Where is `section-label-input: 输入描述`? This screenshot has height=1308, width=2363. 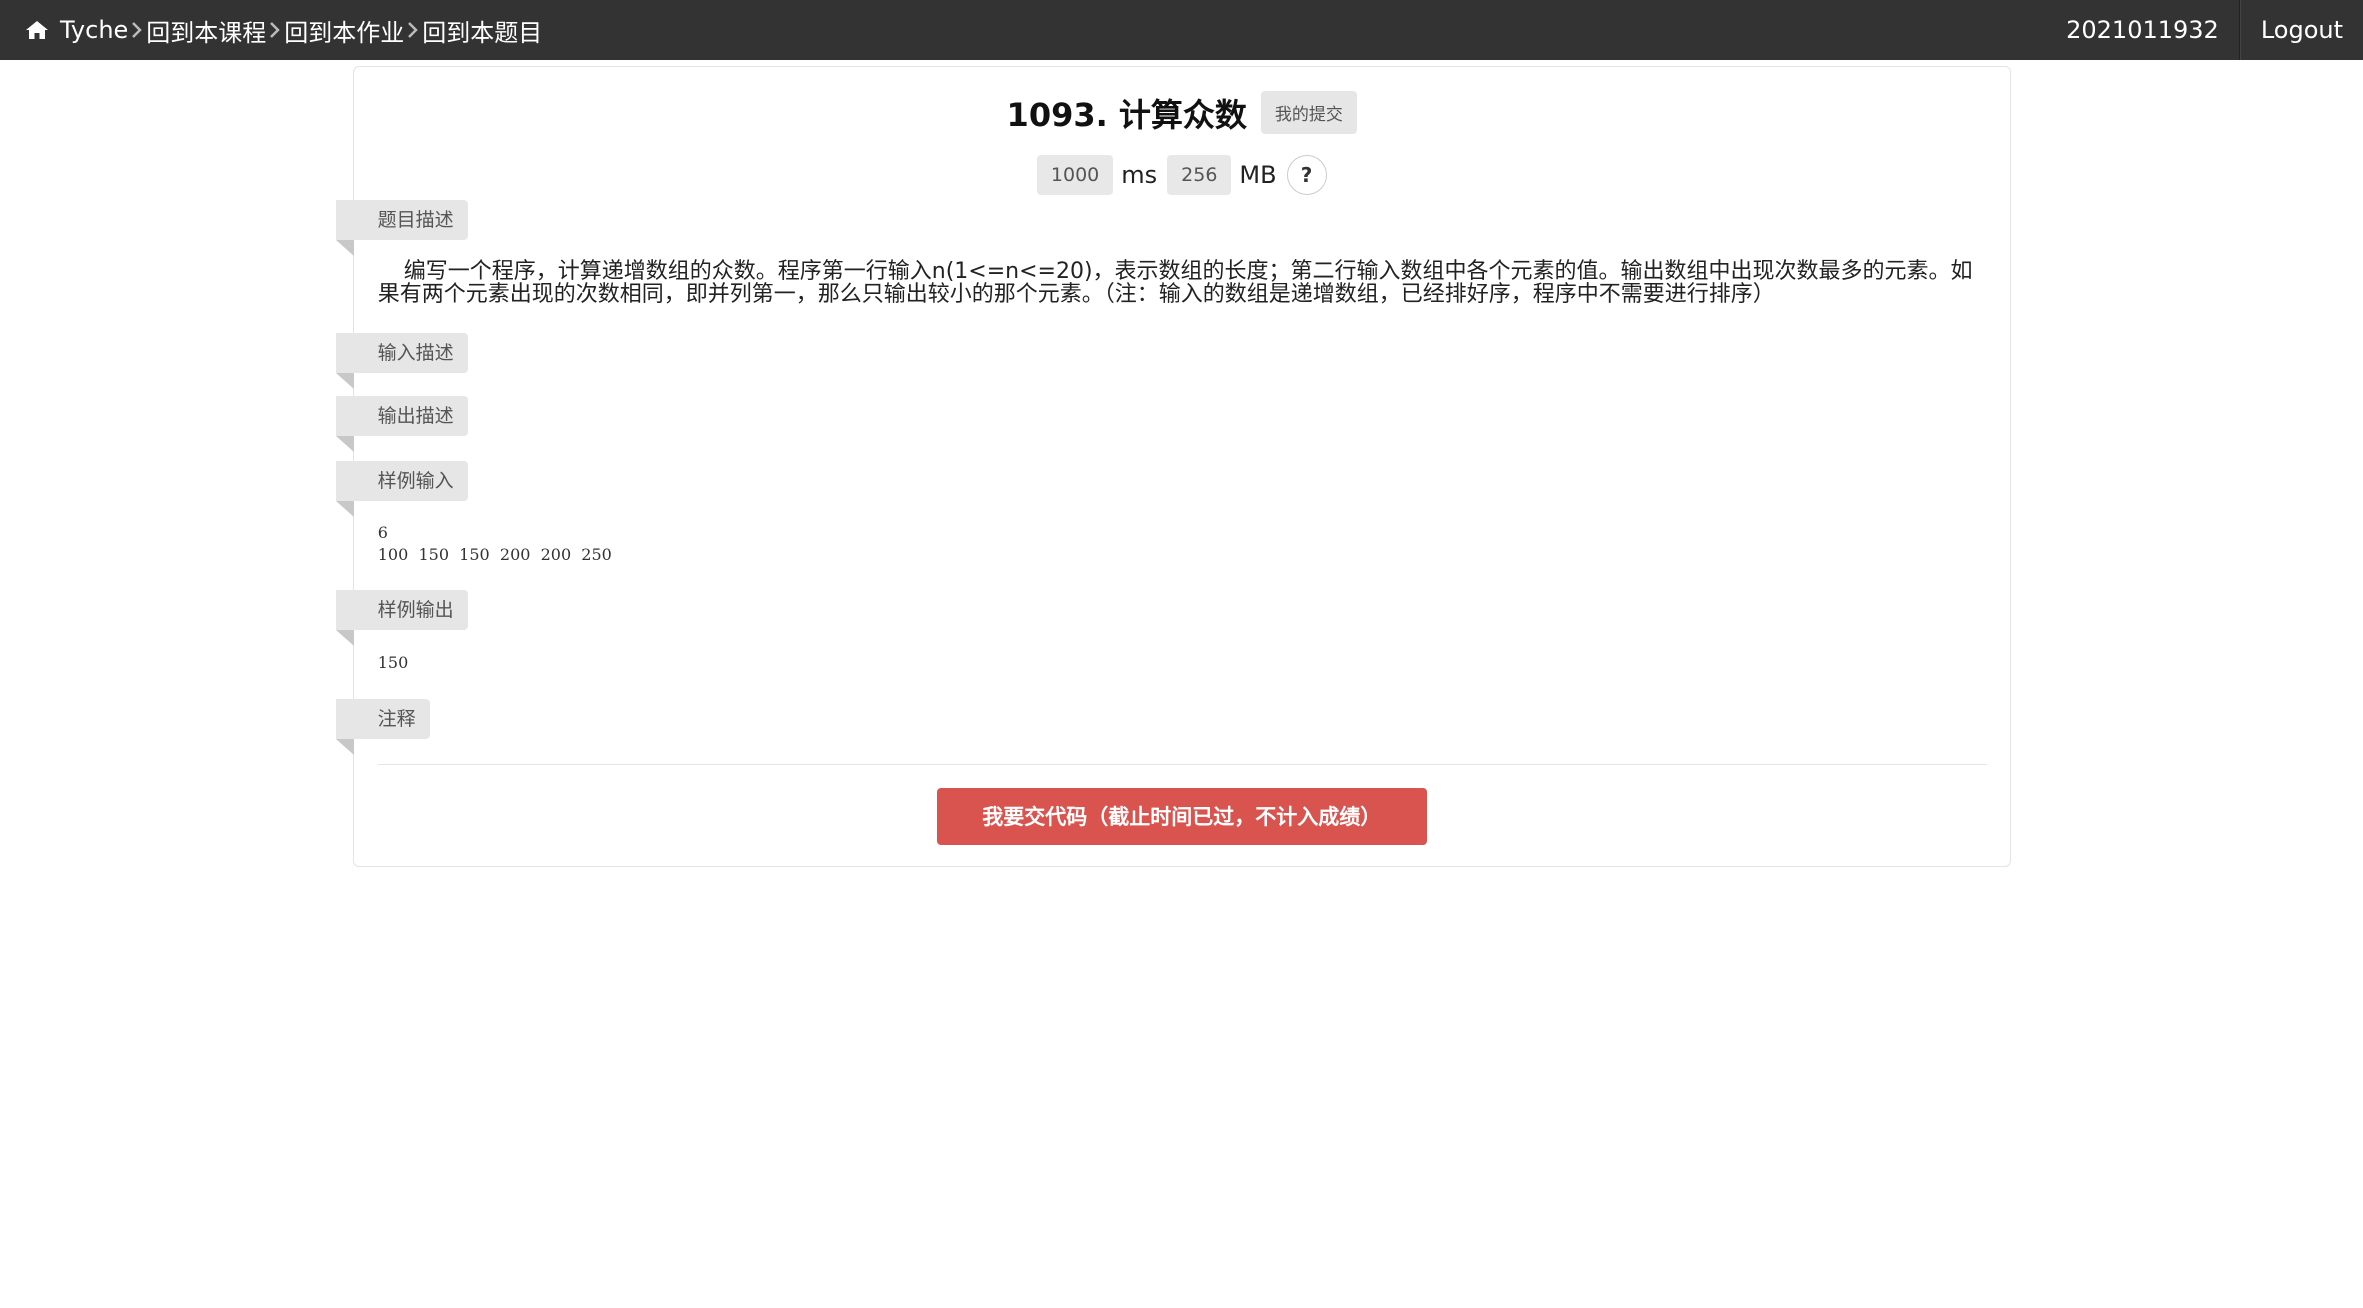
section-label-input: 输入描述 is located at coordinates (401, 360).